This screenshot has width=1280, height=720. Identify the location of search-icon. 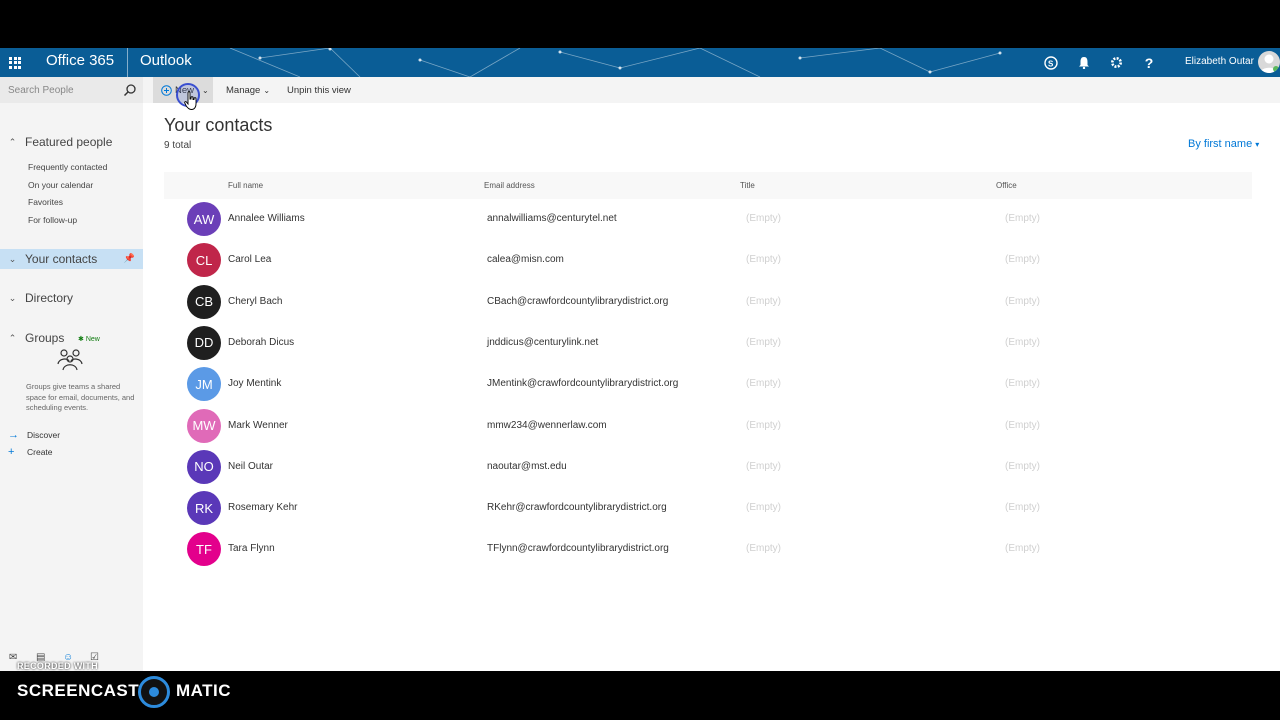
(130, 90).